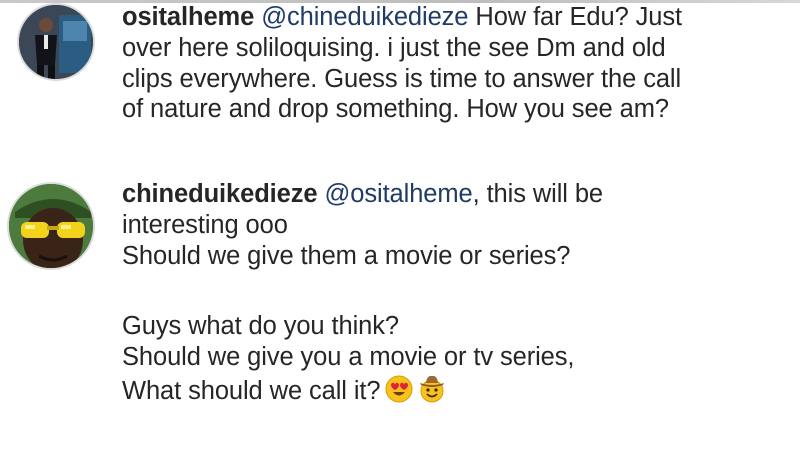 This screenshot has width=800, height=465. What do you see at coordinates (348, 357) in the screenshot?
I see `comment-line: Should we give you a movie or tv series,` at bounding box center [348, 357].